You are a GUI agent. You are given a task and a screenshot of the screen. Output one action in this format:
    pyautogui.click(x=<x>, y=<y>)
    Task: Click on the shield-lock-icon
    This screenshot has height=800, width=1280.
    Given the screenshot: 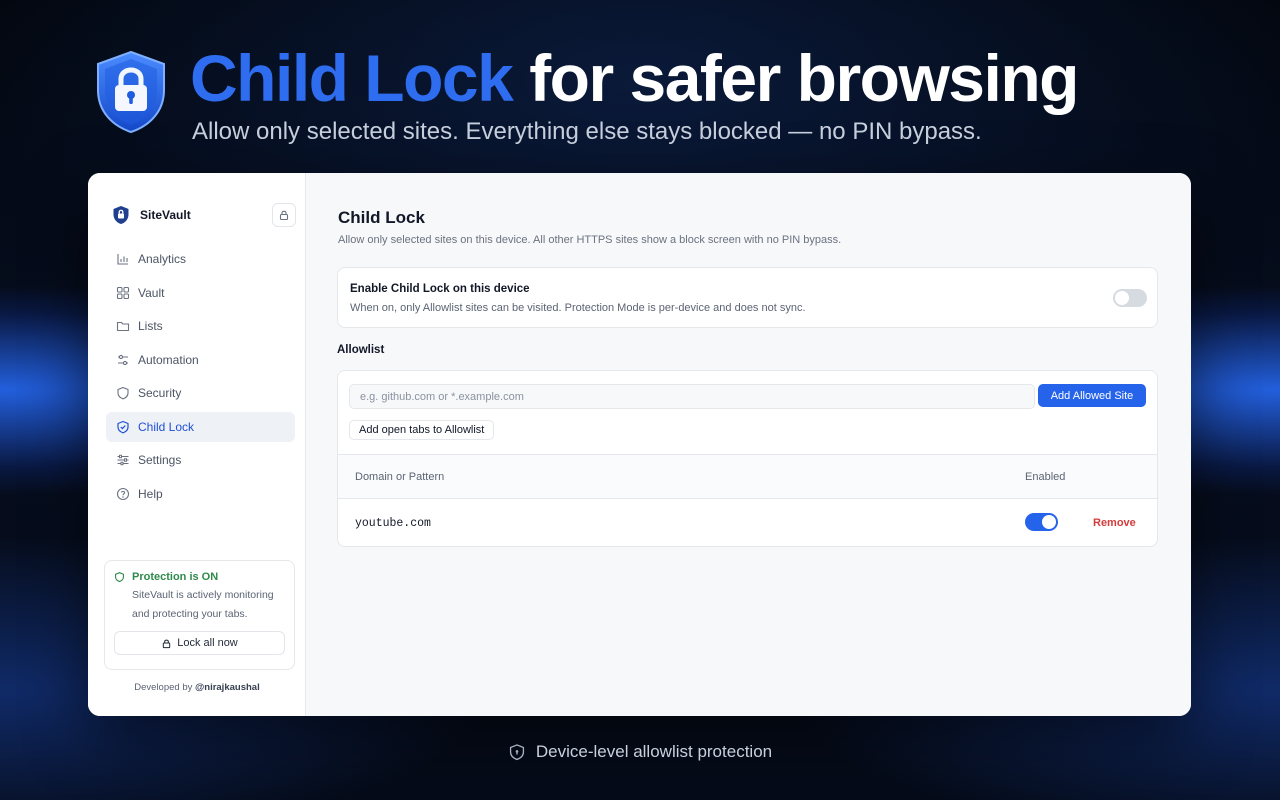 What is the action you would take?
    pyautogui.click(x=131, y=92)
    